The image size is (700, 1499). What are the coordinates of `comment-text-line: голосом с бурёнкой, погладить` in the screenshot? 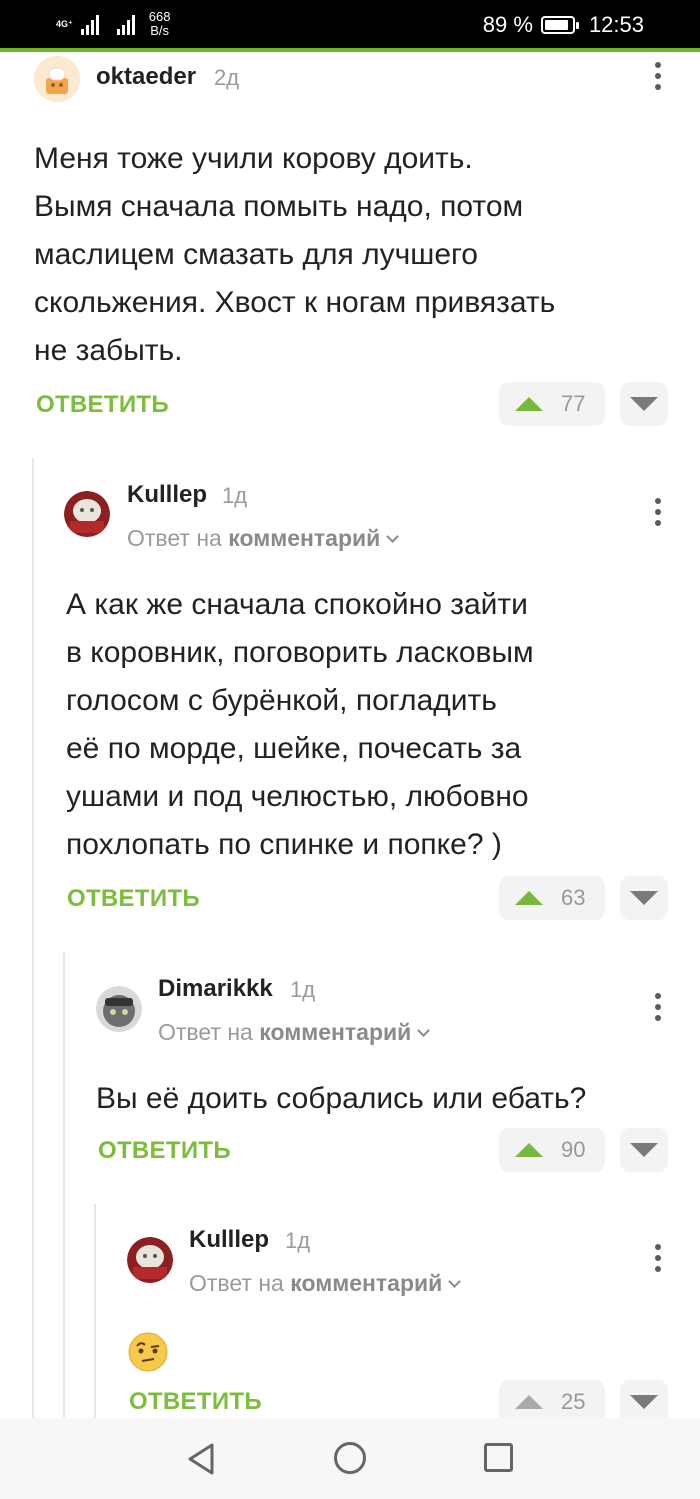 It's located at (281, 700).